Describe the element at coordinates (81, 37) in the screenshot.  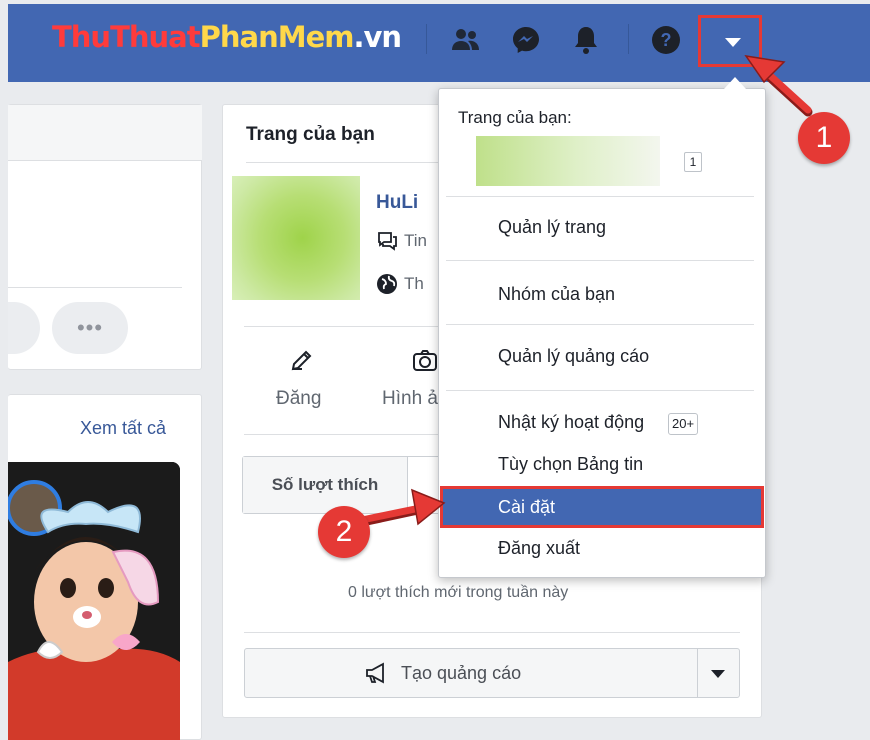
I see `logo-text-1: Thu` at that location.